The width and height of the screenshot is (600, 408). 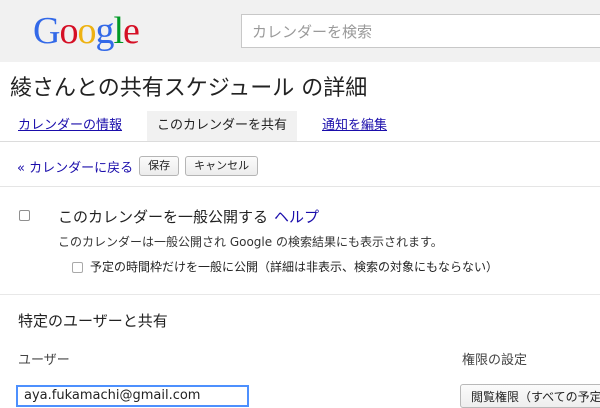 I want to click on public-calendar-text: このカレンダーを一般公開する, so click(x=163, y=217).